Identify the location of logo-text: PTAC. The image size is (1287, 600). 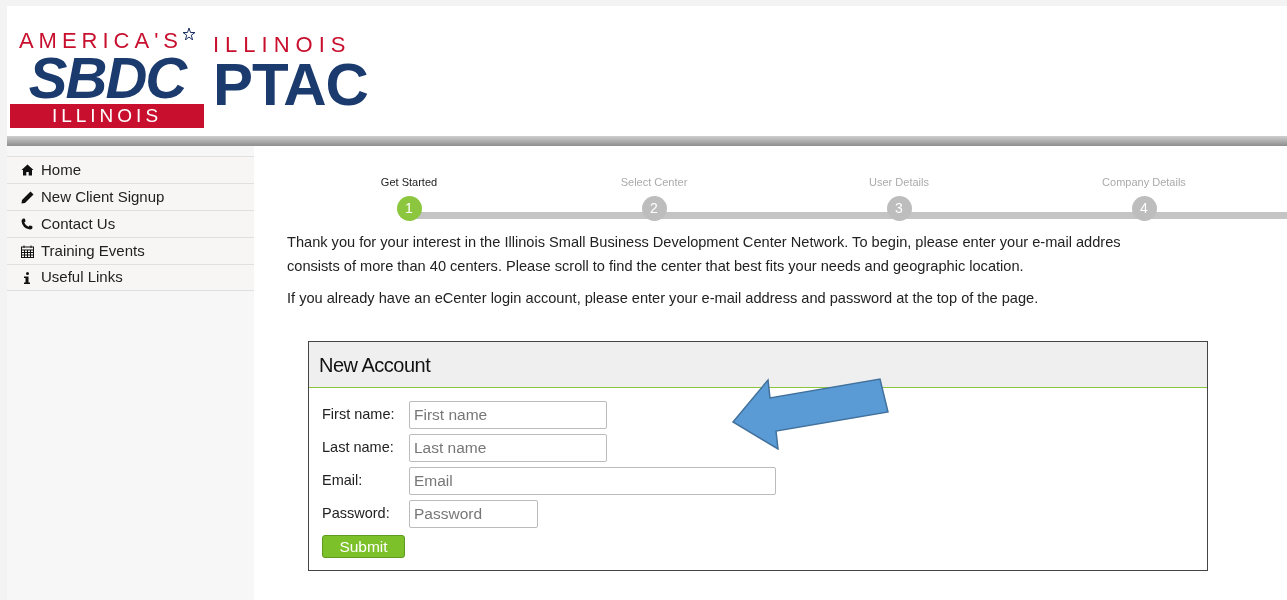
(290, 85).